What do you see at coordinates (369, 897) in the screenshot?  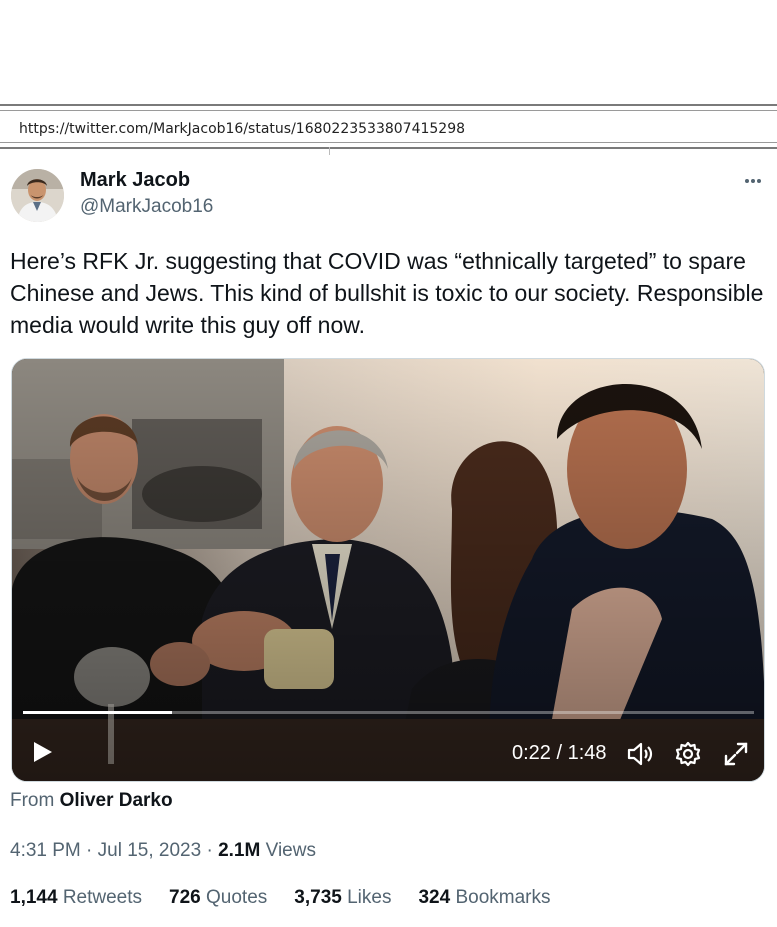 I see `likes-label: Likes` at bounding box center [369, 897].